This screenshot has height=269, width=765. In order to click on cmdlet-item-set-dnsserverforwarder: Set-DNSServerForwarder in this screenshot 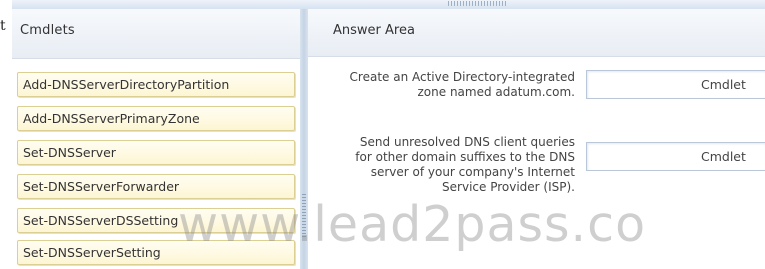, I will do `click(156, 186)`.